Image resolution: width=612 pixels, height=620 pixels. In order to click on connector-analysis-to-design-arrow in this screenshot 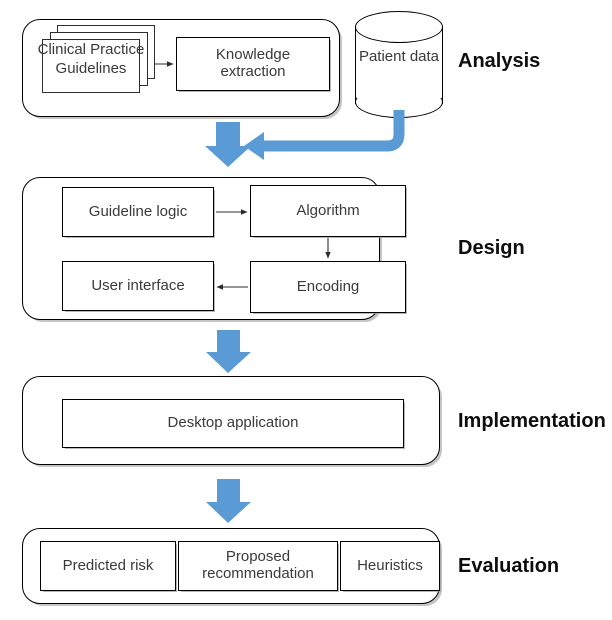, I will do `click(228, 144)`.